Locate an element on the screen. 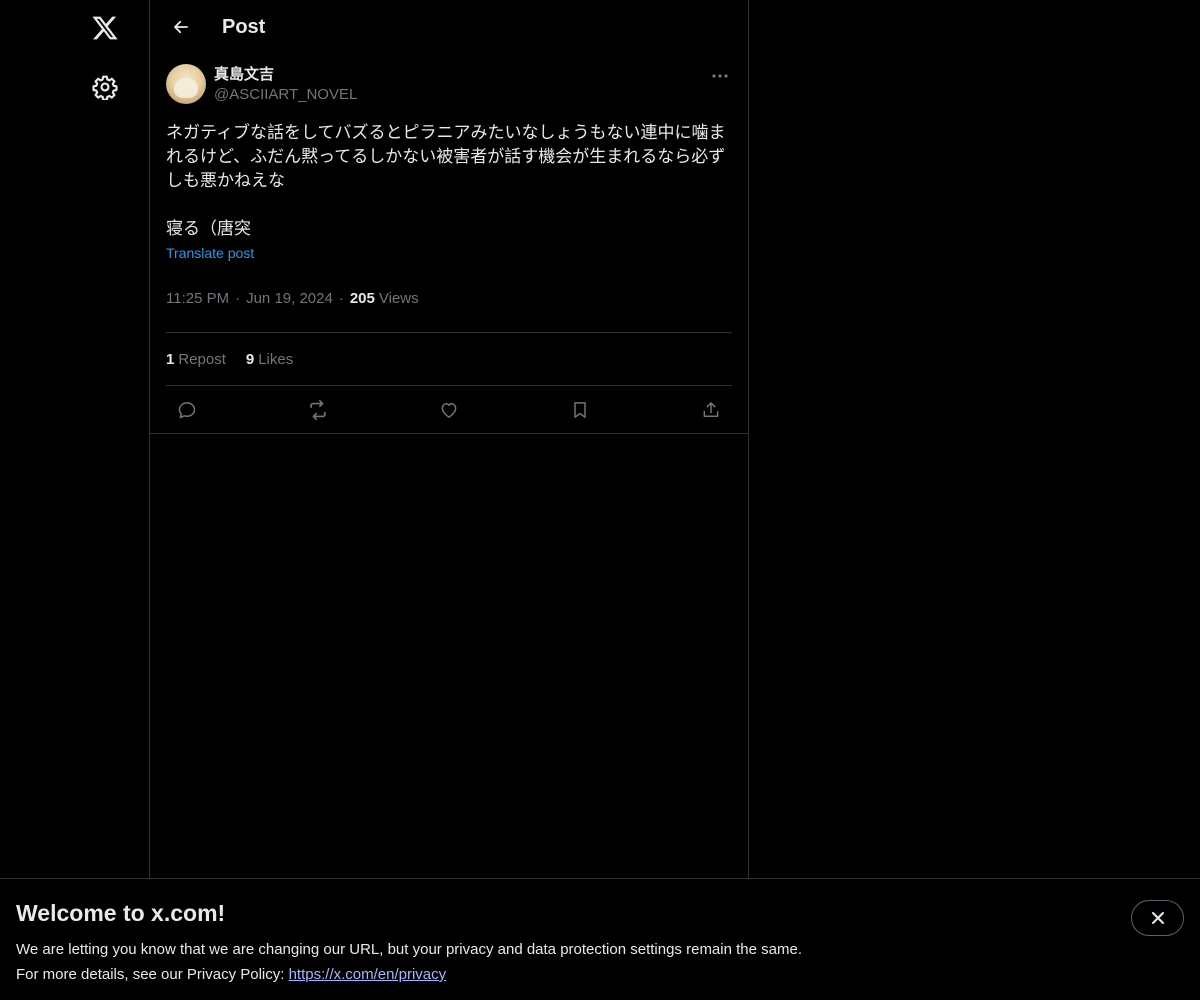 The height and width of the screenshot is (1000, 1200). likes-count: 9 is located at coordinates (250, 359).